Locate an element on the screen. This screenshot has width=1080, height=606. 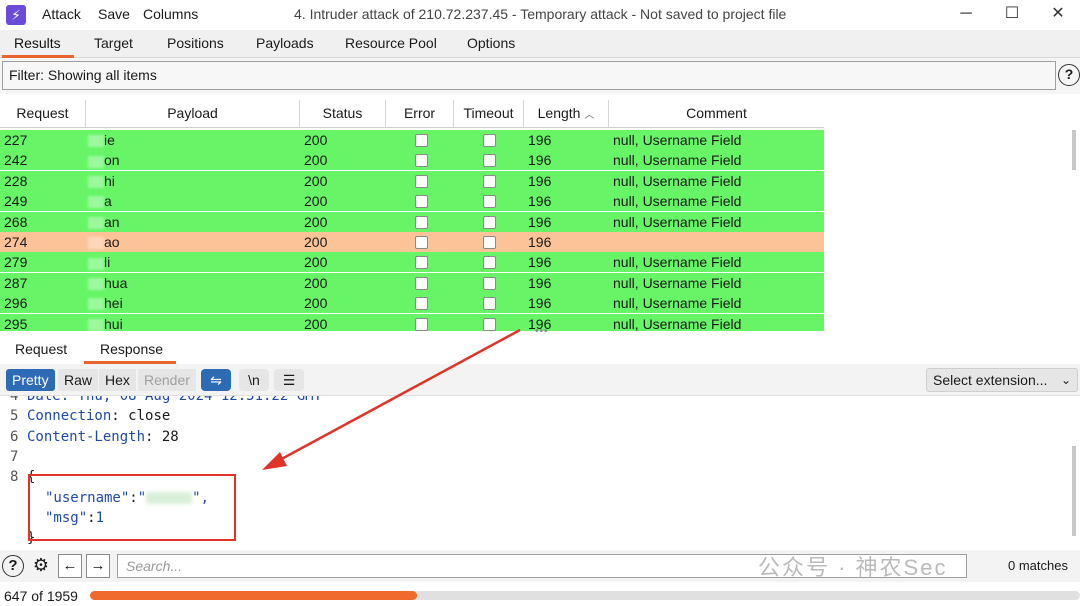
table-scrollbar is located at coordinates (1074, 150).